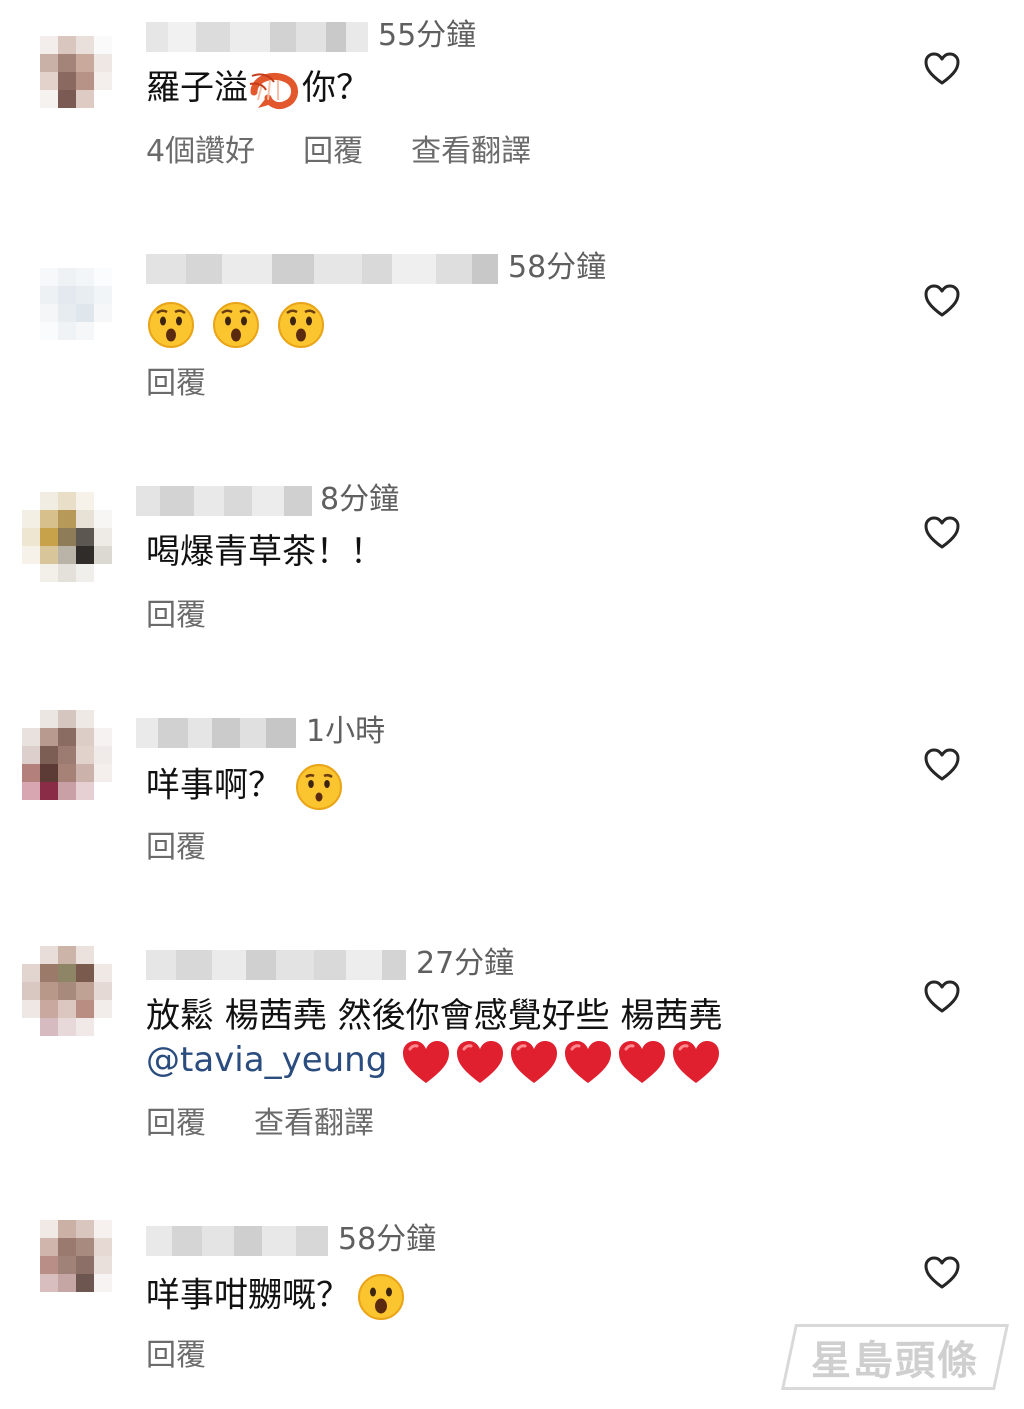  Describe the element at coordinates (276, 1297) in the screenshot. I see `comment-text: 咩事咁嬲嘅？` at that location.